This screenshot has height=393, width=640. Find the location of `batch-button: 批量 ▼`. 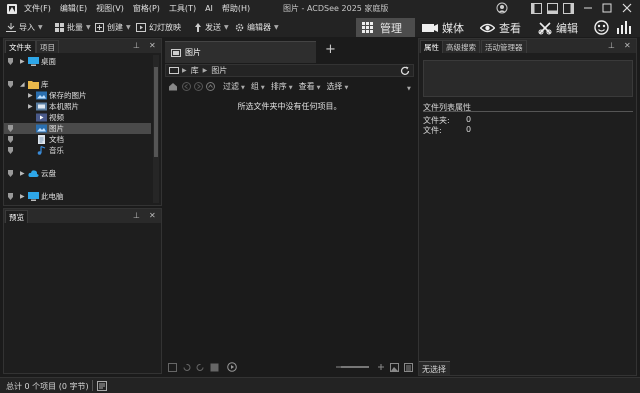

batch-button: 批量 ▼ is located at coordinates (73, 27).